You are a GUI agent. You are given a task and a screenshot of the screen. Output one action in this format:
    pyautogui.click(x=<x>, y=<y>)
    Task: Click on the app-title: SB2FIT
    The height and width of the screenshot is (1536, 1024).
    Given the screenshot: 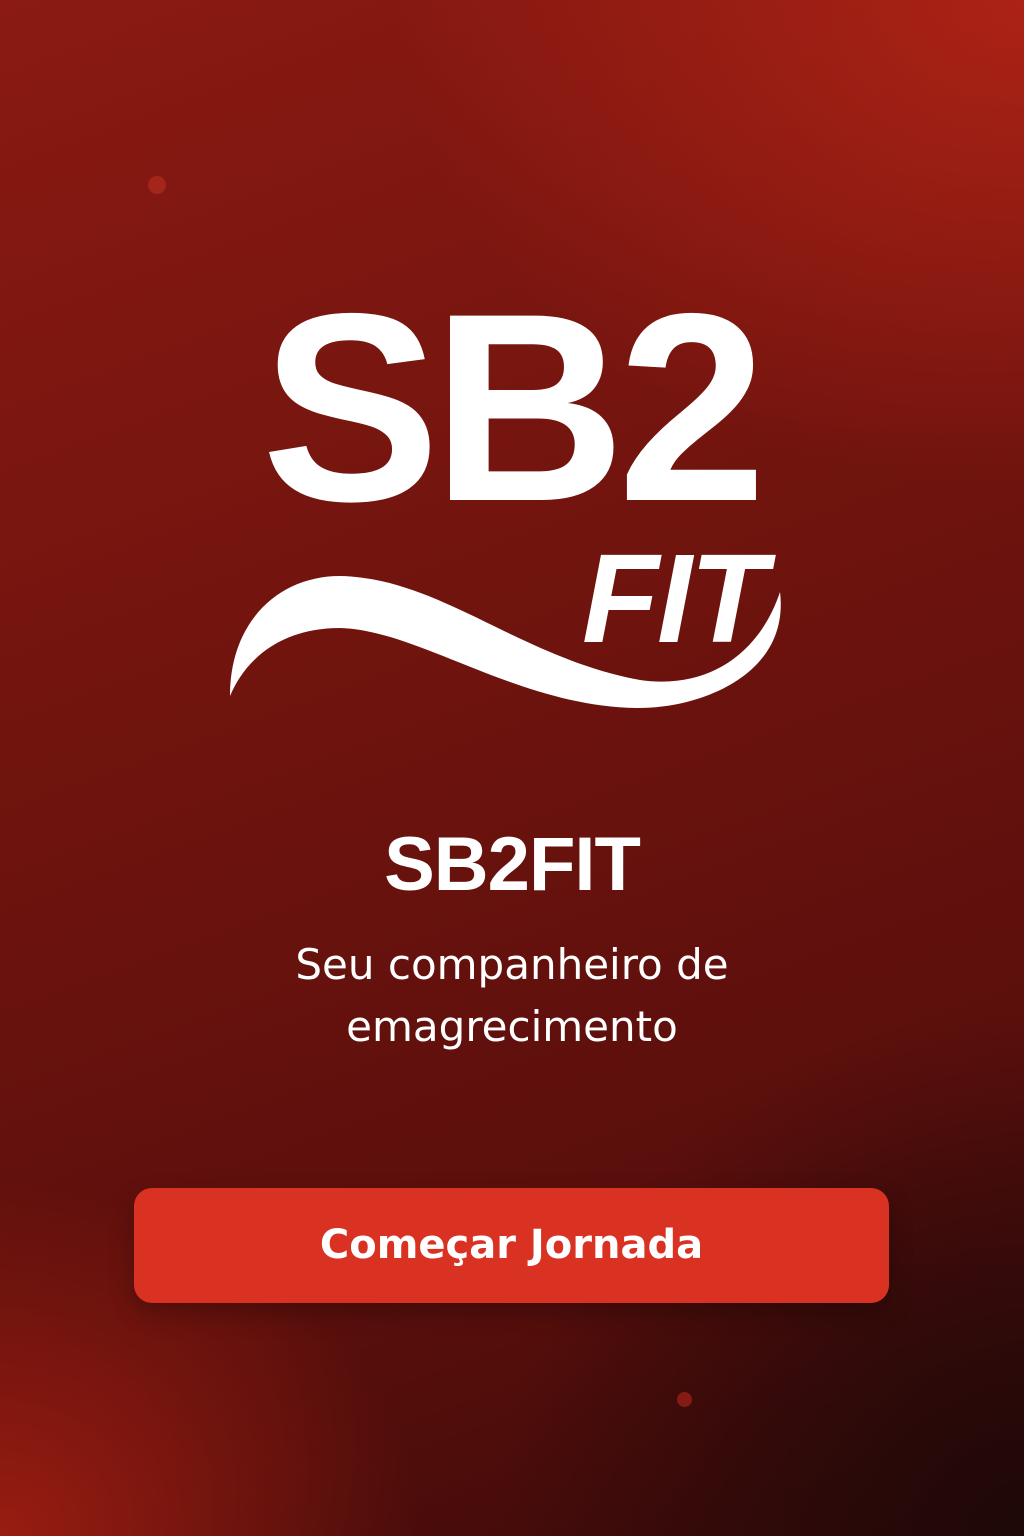 What is the action you would take?
    pyautogui.click(x=512, y=864)
    